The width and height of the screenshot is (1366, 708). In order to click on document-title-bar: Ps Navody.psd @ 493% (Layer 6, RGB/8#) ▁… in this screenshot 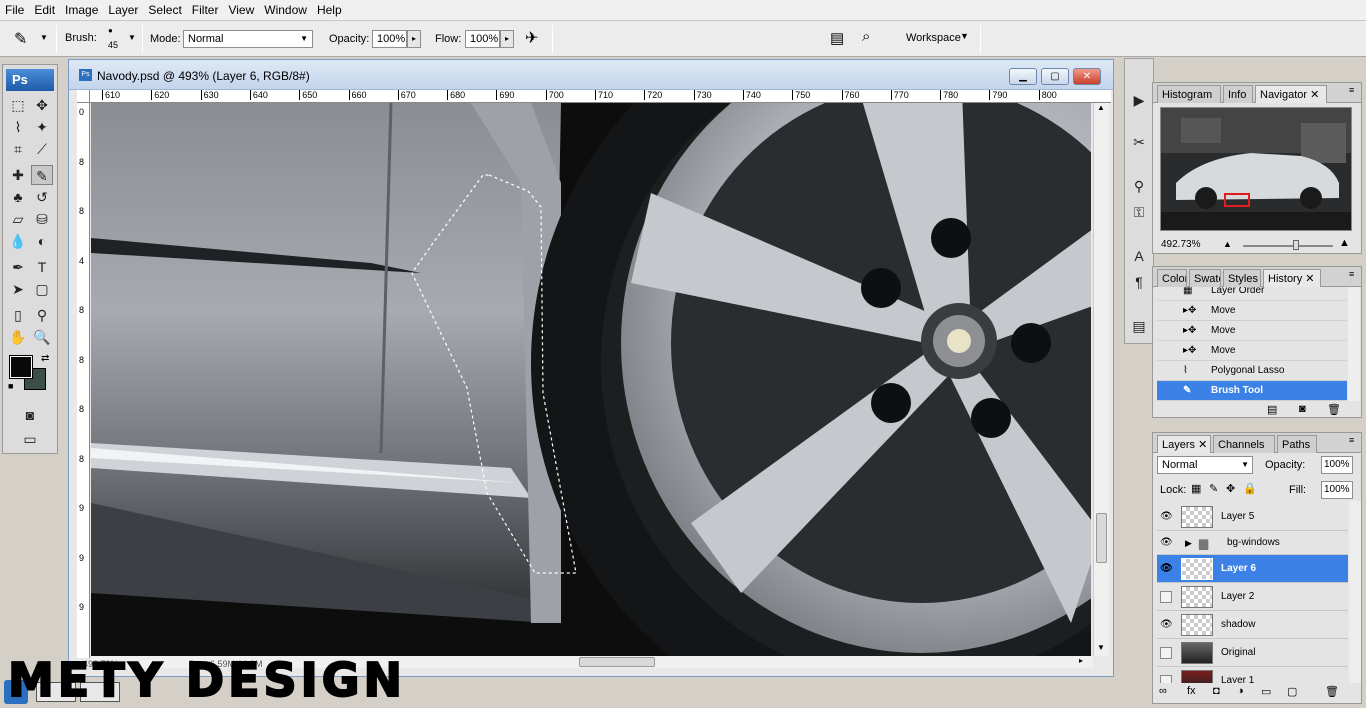, I will do `click(591, 75)`.